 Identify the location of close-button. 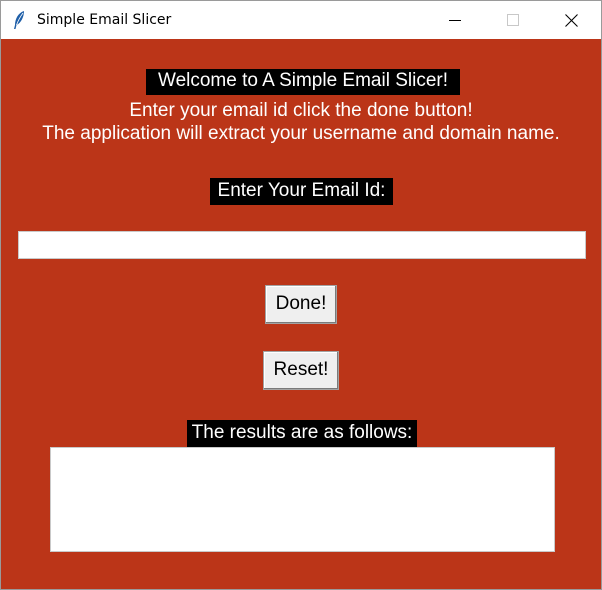
(571, 20).